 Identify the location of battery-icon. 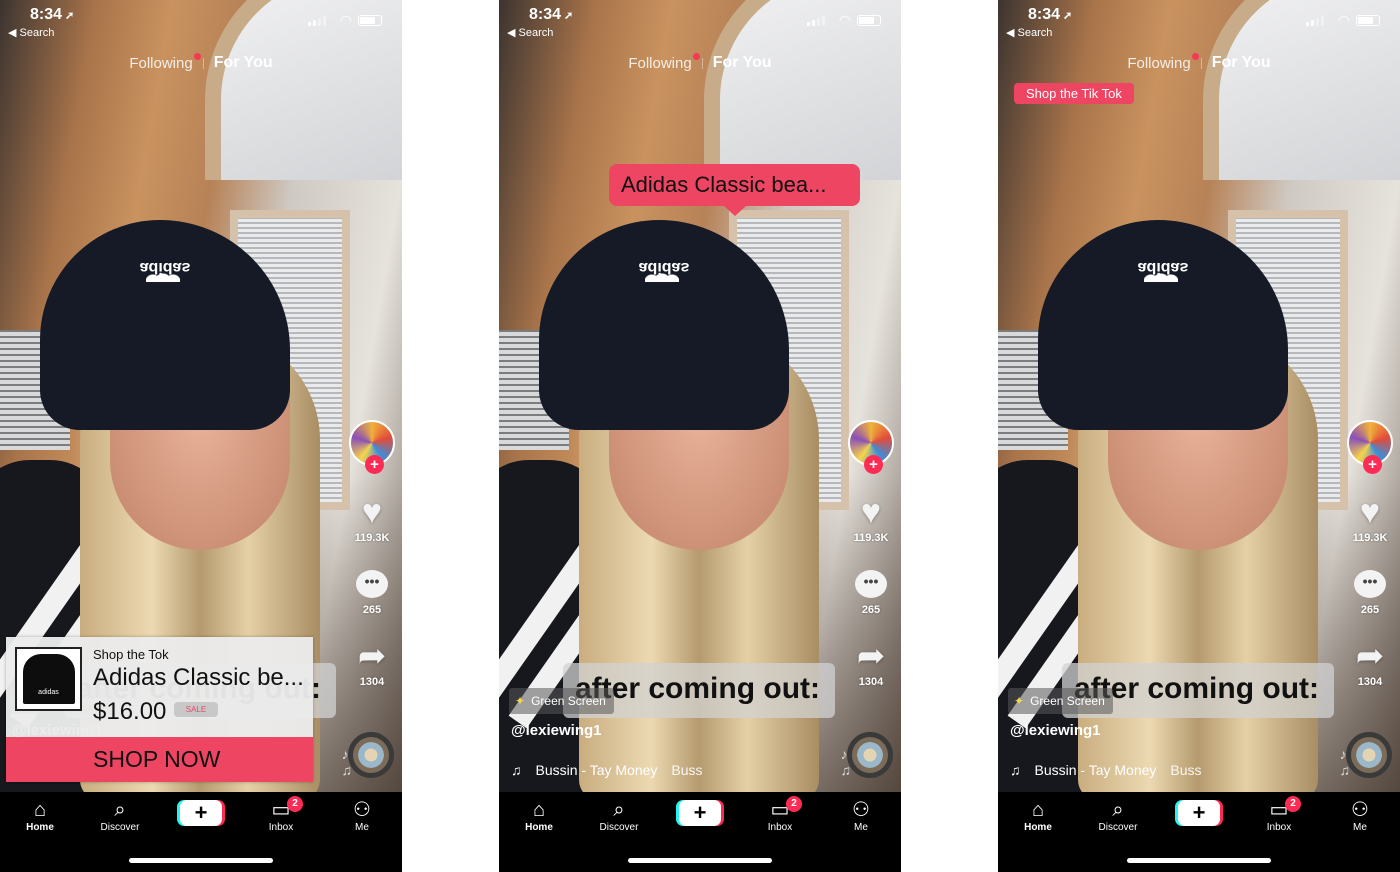
(1368, 20).